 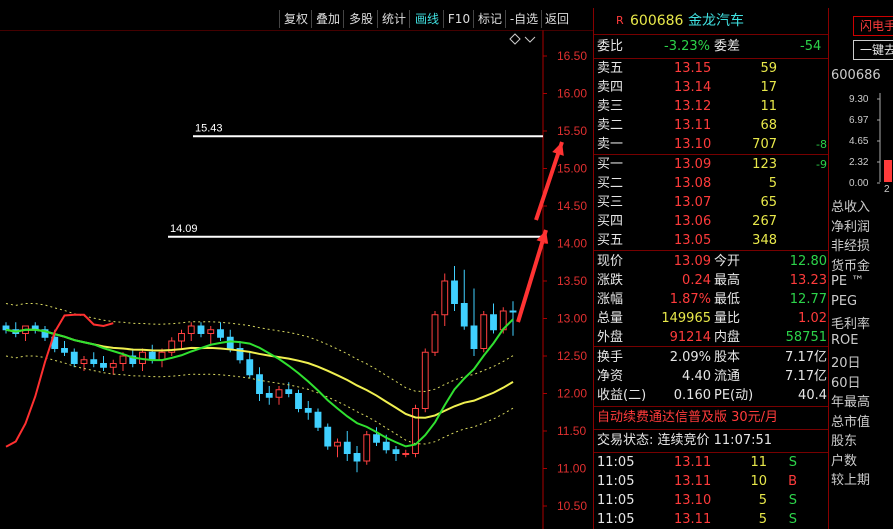 I want to click on asks-volume: 11, so click(x=768, y=106).